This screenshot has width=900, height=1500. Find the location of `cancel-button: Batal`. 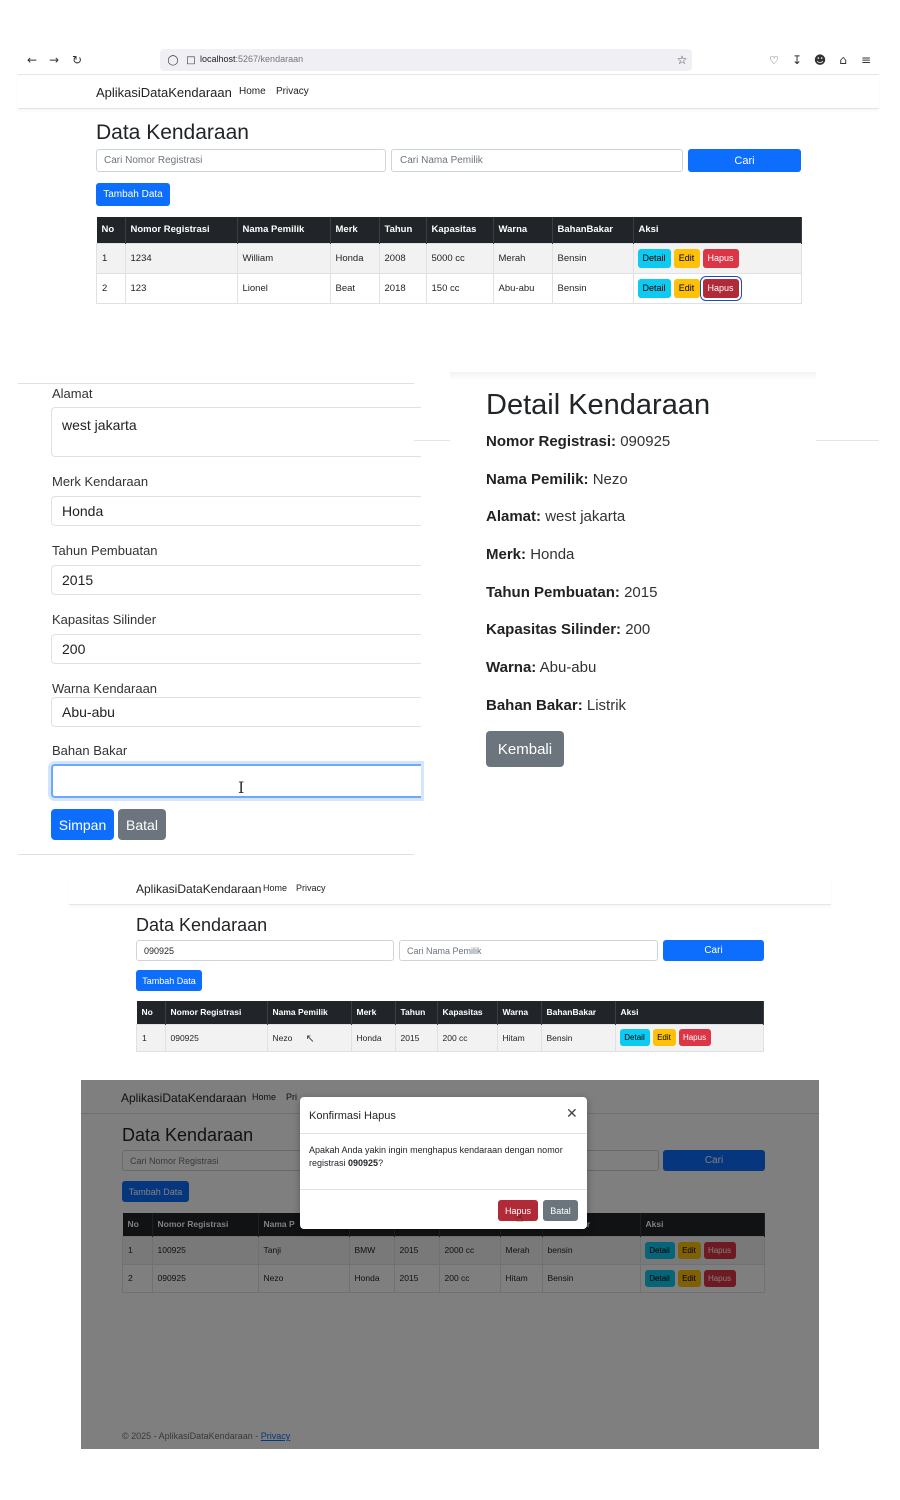

cancel-button: Batal is located at coordinates (142, 824).